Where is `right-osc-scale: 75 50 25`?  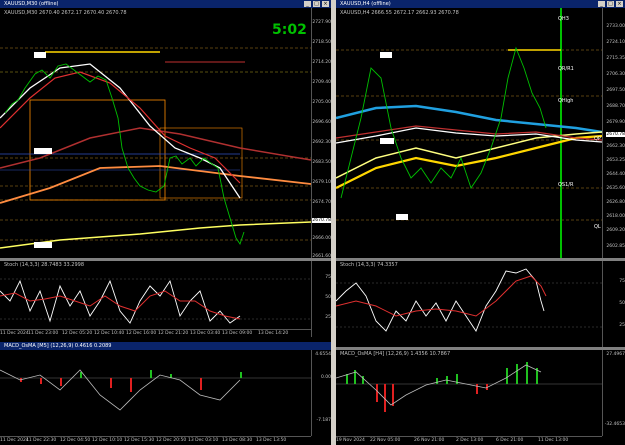
right-osc-scale: 75 50 25 is located at coordinates (613, 304).